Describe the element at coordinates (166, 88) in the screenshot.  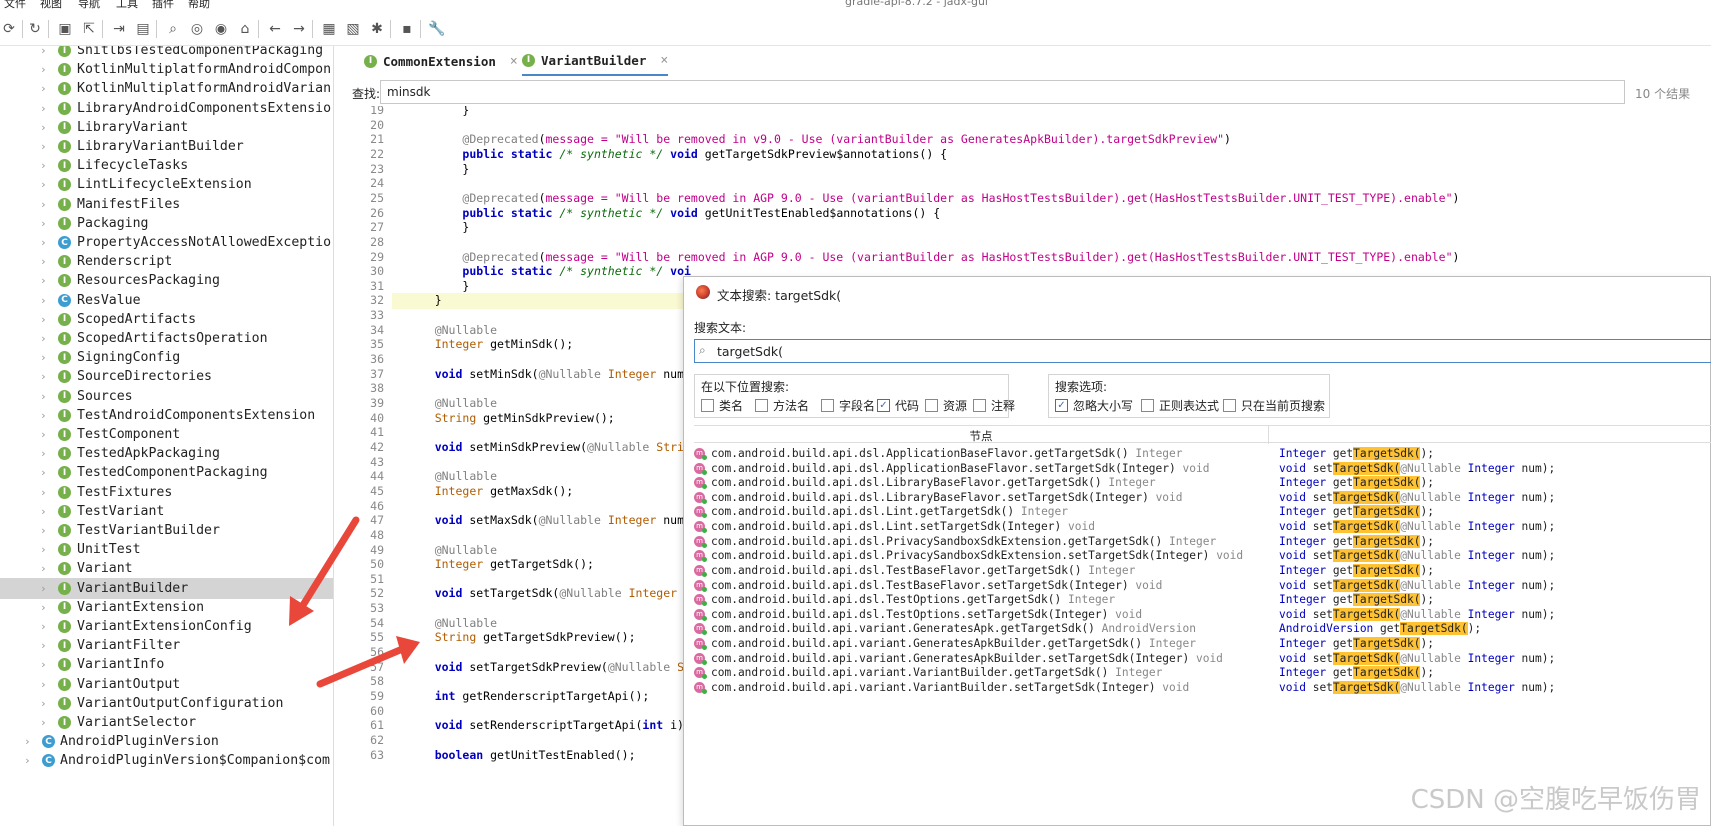
I see `tree-item: › I KotlinMultiplatformAndroidVarian` at that location.